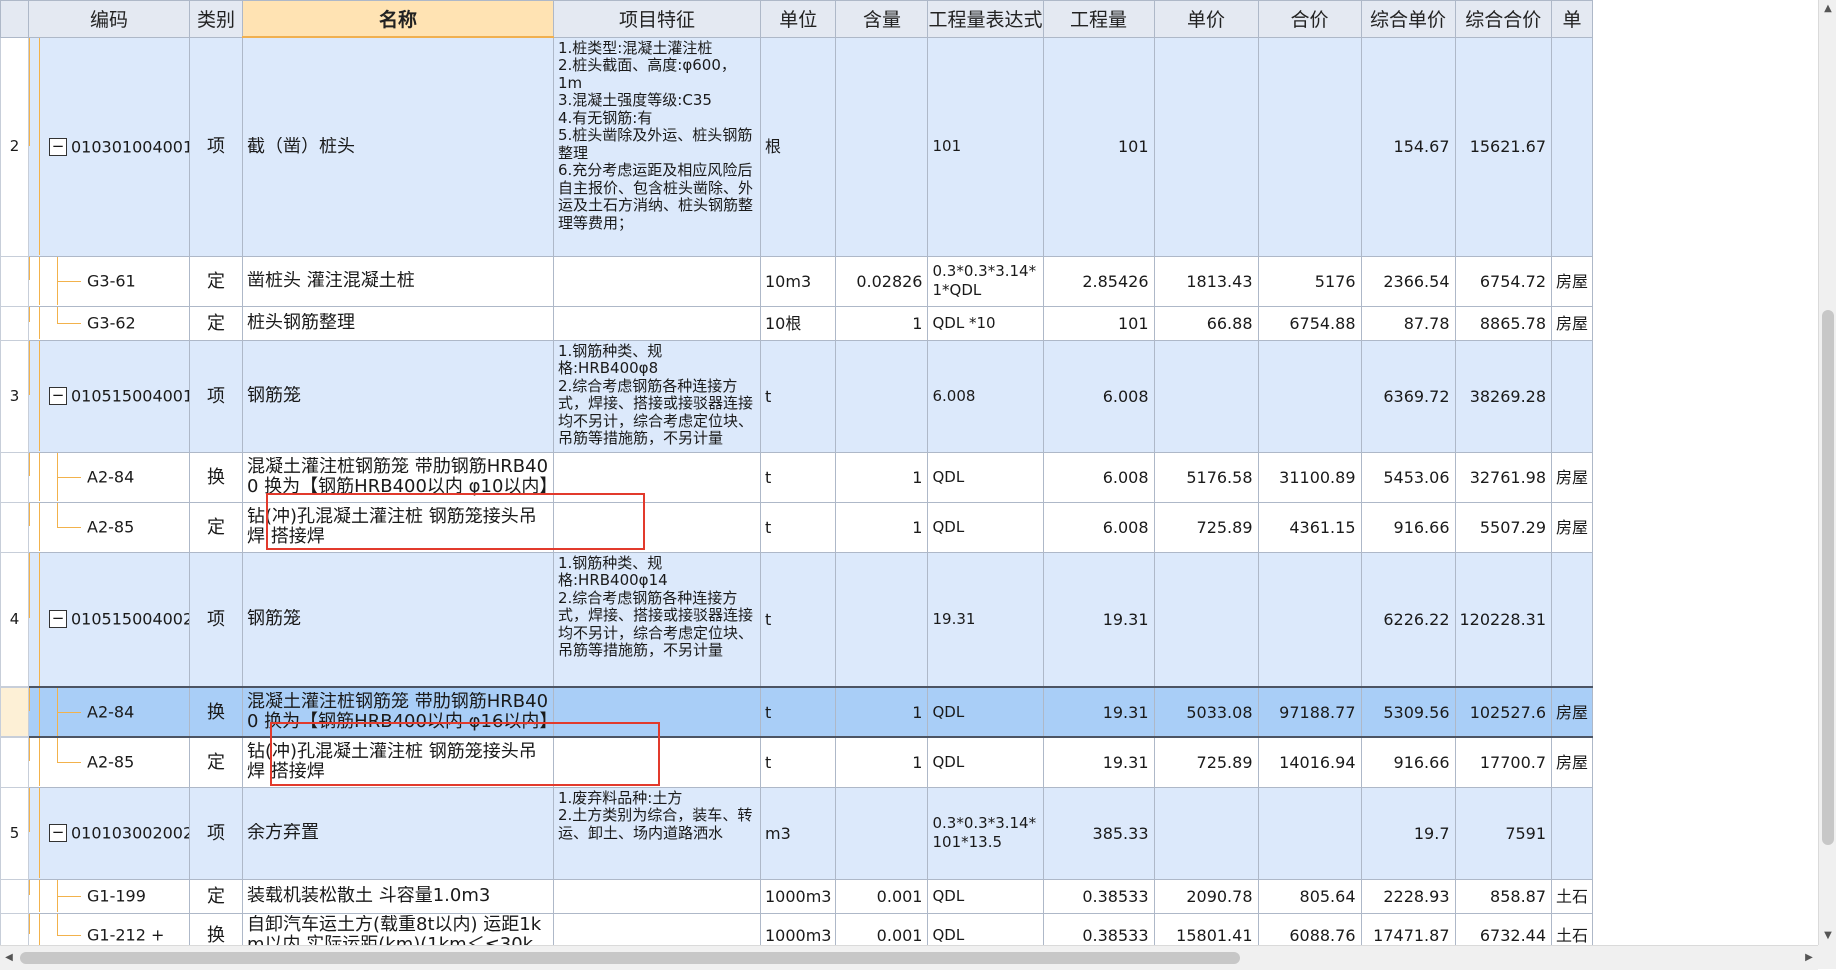  I want to click on unit-cell: 10m3, so click(798, 281).